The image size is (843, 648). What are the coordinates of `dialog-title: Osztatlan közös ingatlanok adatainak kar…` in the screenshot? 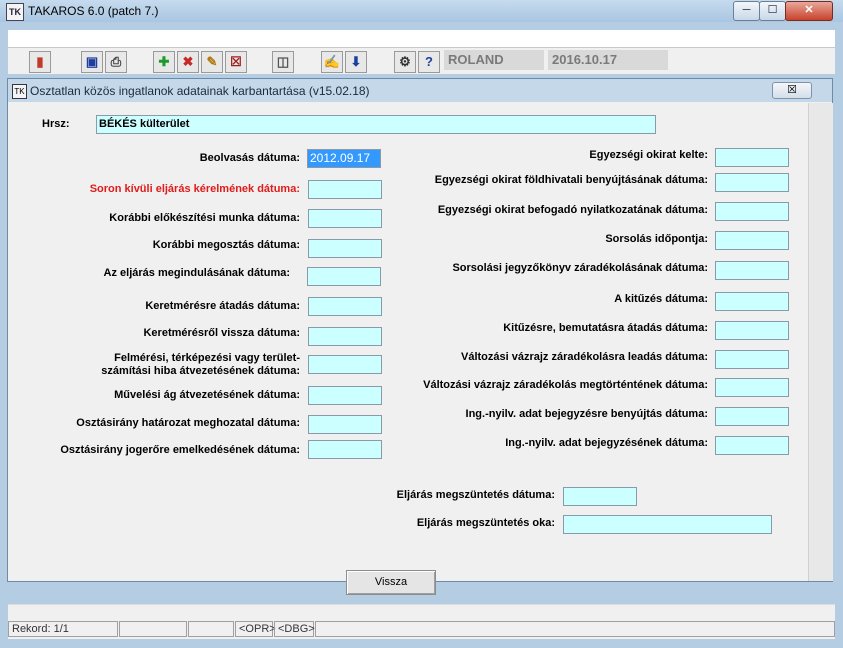 It's located at (200, 91).